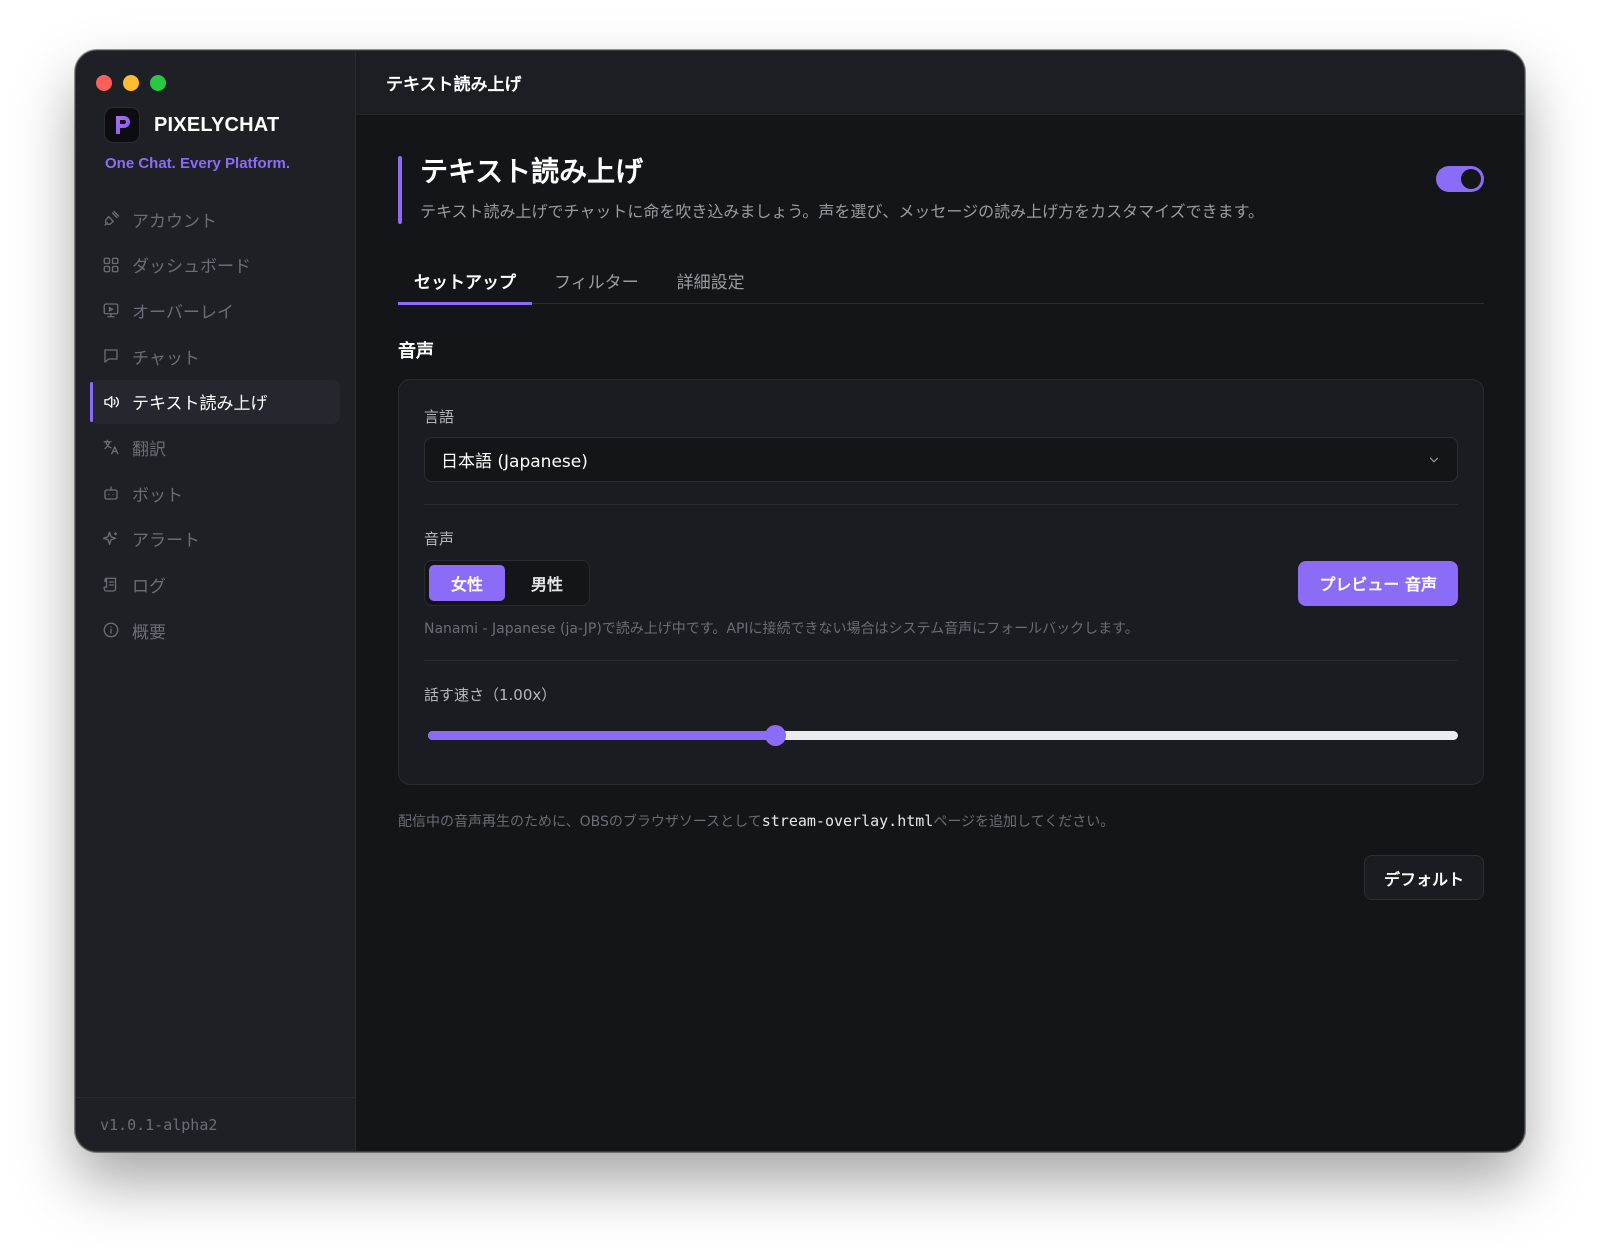  What do you see at coordinates (1471, 179) in the screenshot?
I see `toggle-knob` at bounding box center [1471, 179].